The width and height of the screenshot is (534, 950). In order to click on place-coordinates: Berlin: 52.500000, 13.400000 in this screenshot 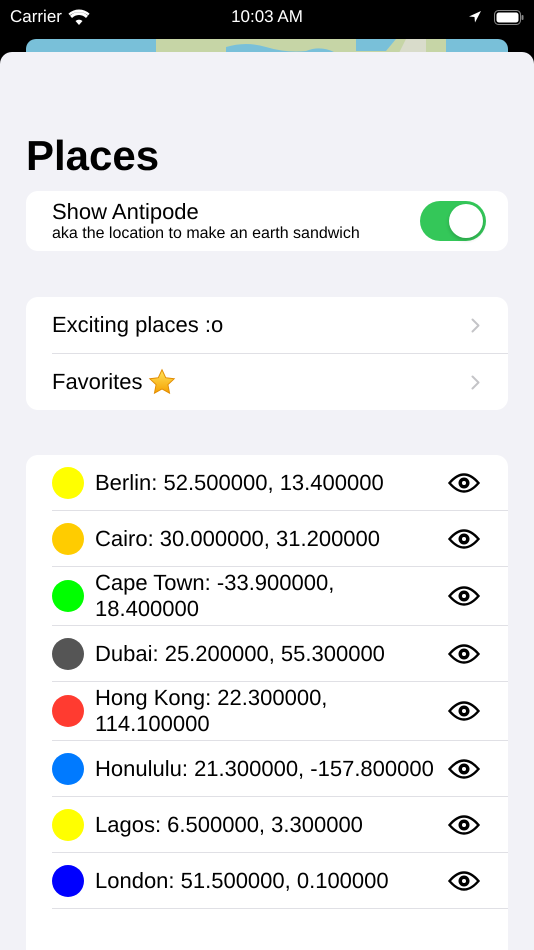, I will do `click(240, 483)`.